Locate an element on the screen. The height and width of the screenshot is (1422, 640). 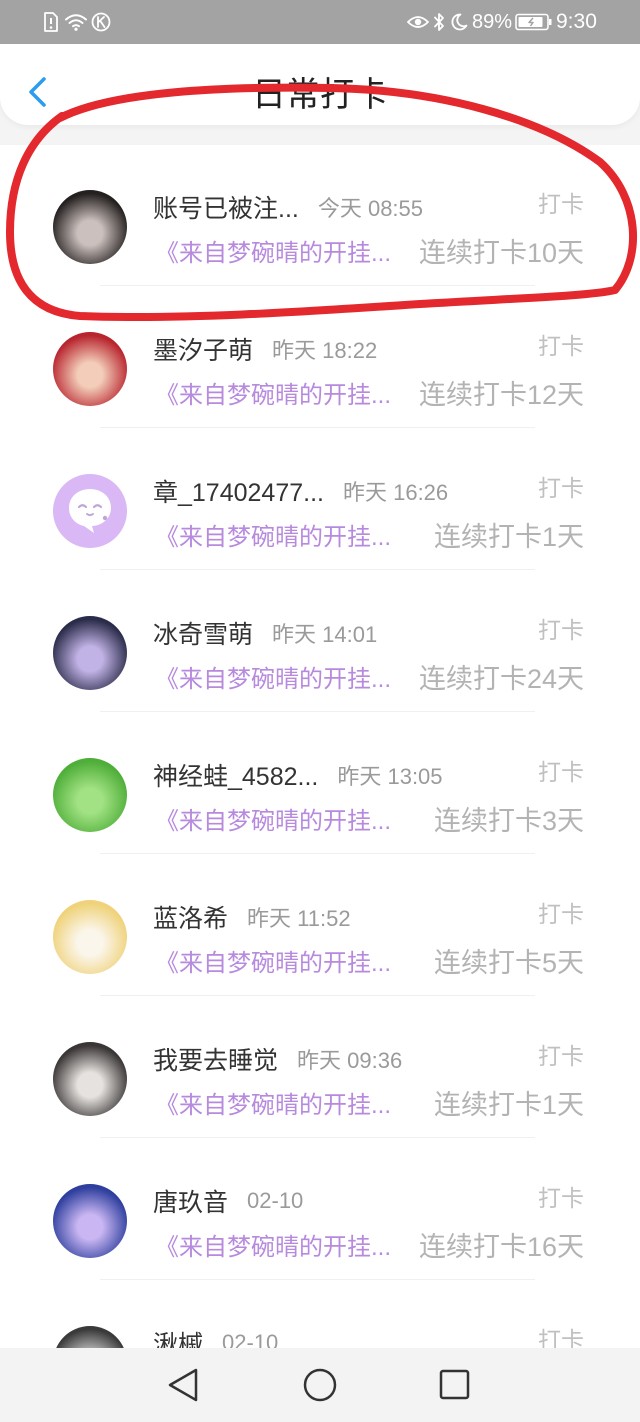
list-item: 墨汐子萌 昨天 18:22 打卡《来自梦碗晴的开挂... 连续打卡12天 is located at coordinates (320, 358).